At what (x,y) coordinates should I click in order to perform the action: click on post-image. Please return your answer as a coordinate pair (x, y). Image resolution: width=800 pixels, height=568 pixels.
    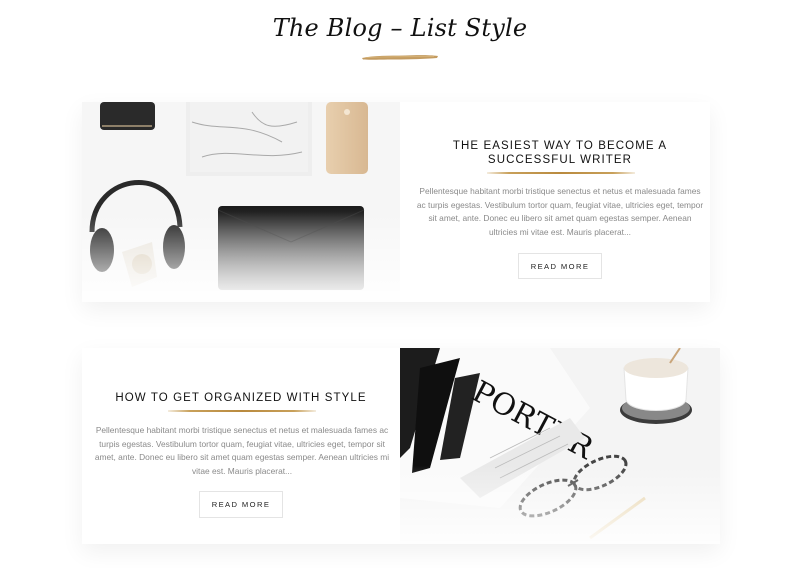
    Looking at the image, I should click on (241, 202).